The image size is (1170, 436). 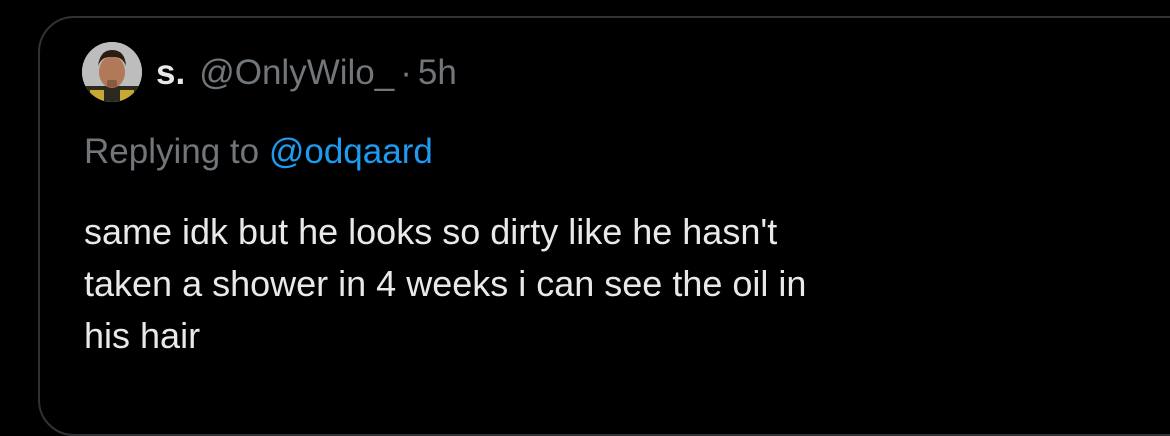 I want to click on avatar-image, so click(x=112, y=72).